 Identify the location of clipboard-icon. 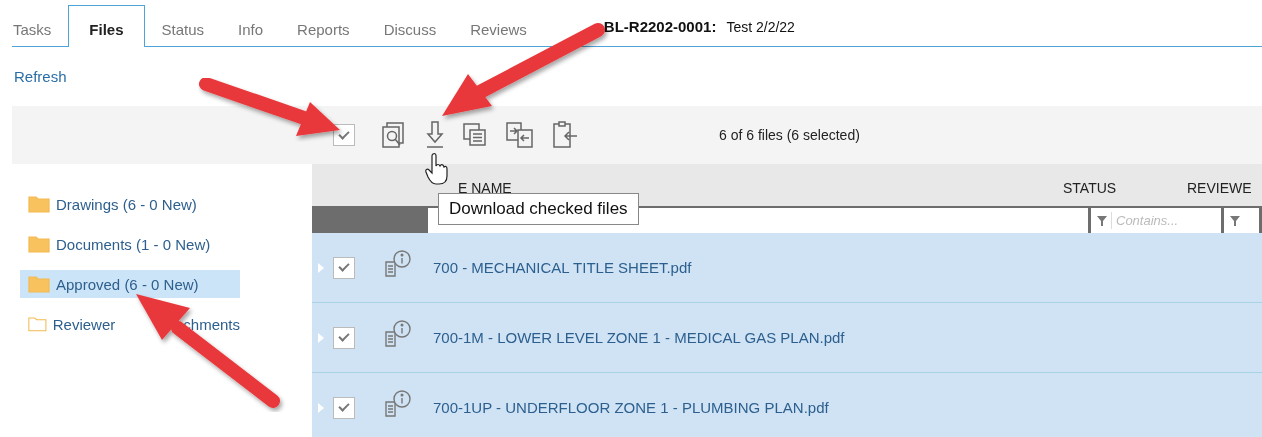
(565, 135).